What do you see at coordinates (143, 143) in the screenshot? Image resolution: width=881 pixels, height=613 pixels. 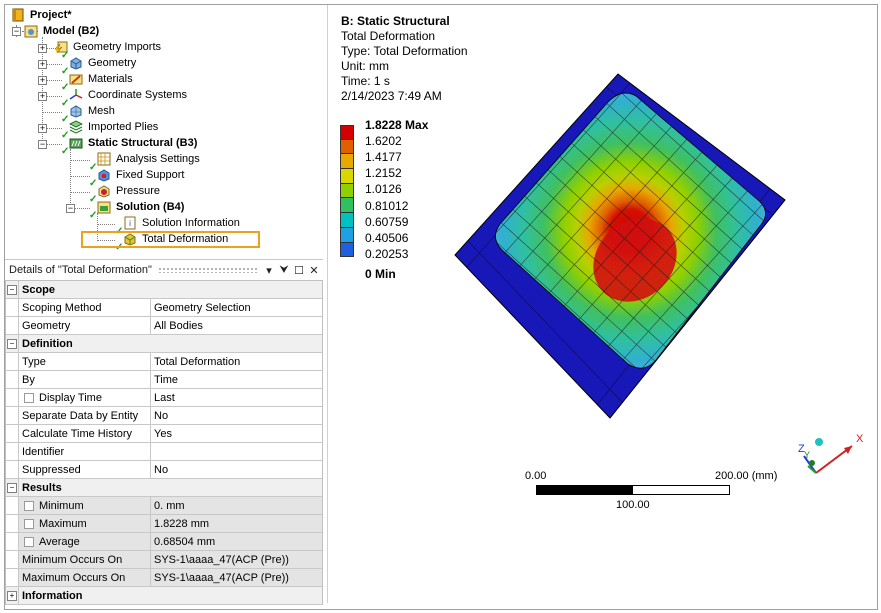 I see `tree-label-static-structural: Static Structural (B3)` at bounding box center [143, 143].